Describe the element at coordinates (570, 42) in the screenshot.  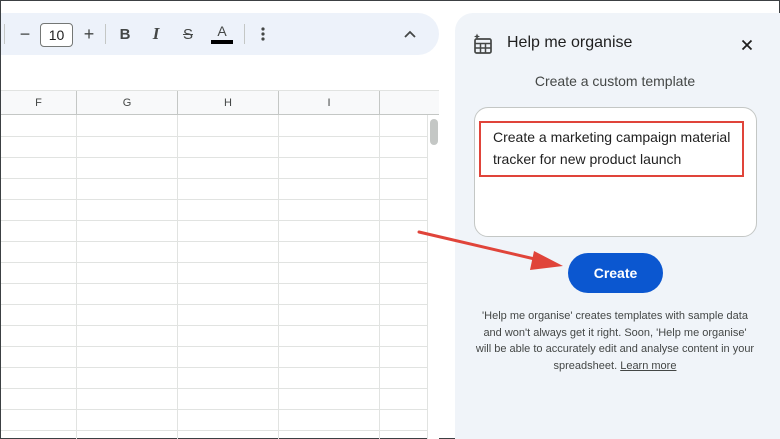
I see `panel-title: Help me organise` at that location.